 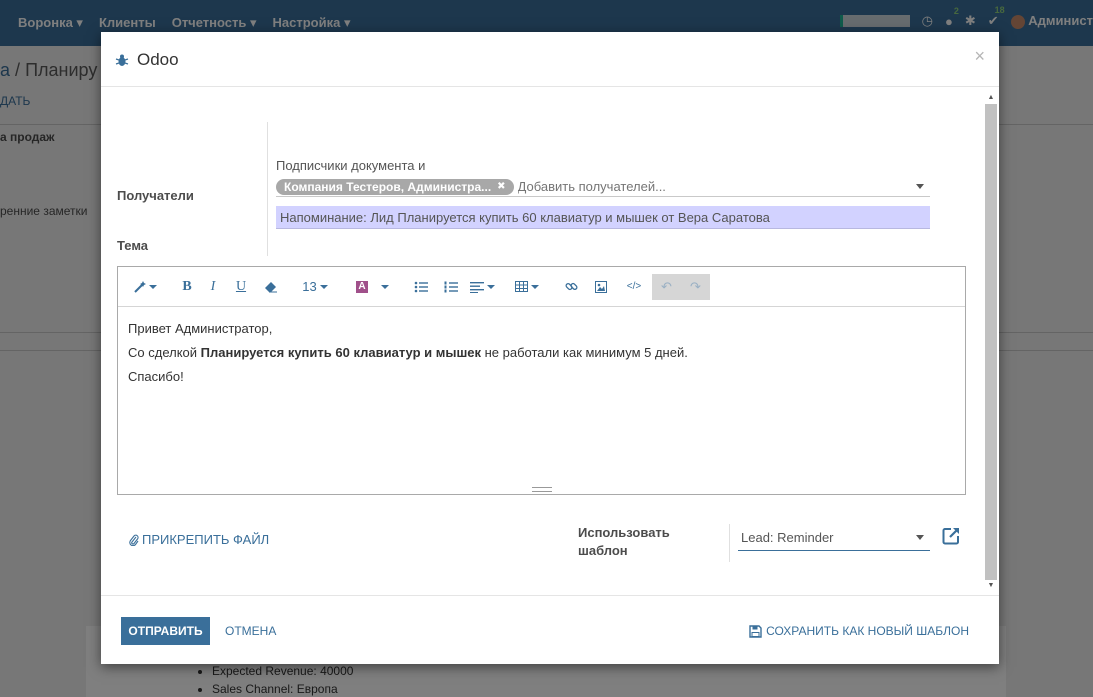 I want to click on dialog-title: Odoo, so click(x=147, y=60).